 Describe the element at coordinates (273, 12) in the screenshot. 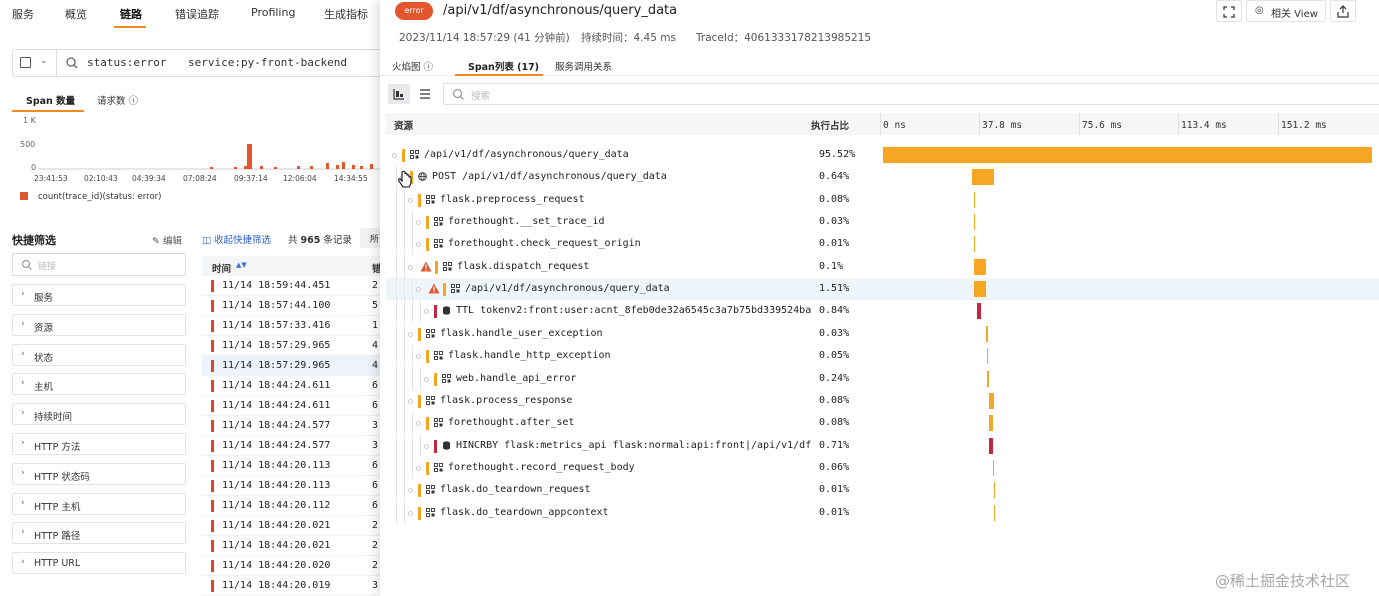

I see `tab-profiling: Profiling` at that location.